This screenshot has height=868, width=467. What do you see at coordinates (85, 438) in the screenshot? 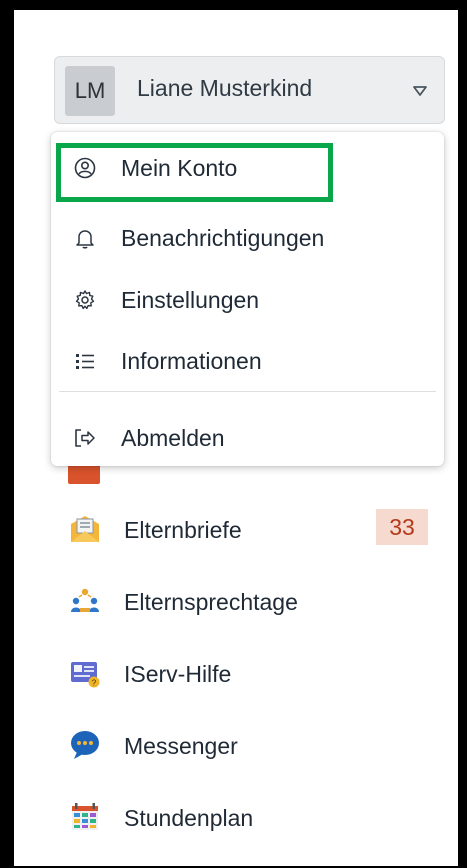
I see `logout-icon` at bounding box center [85, 438].